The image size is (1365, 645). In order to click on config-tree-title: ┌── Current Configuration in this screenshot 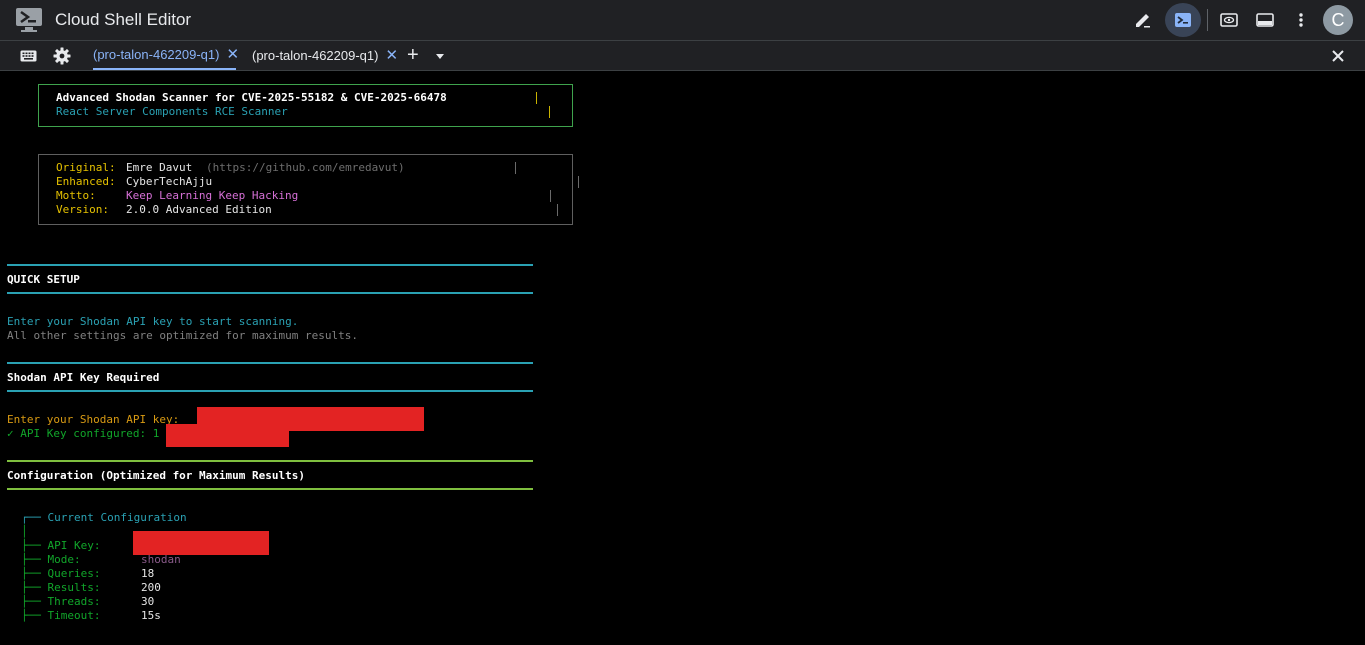, I will do `click(104, 517)`.